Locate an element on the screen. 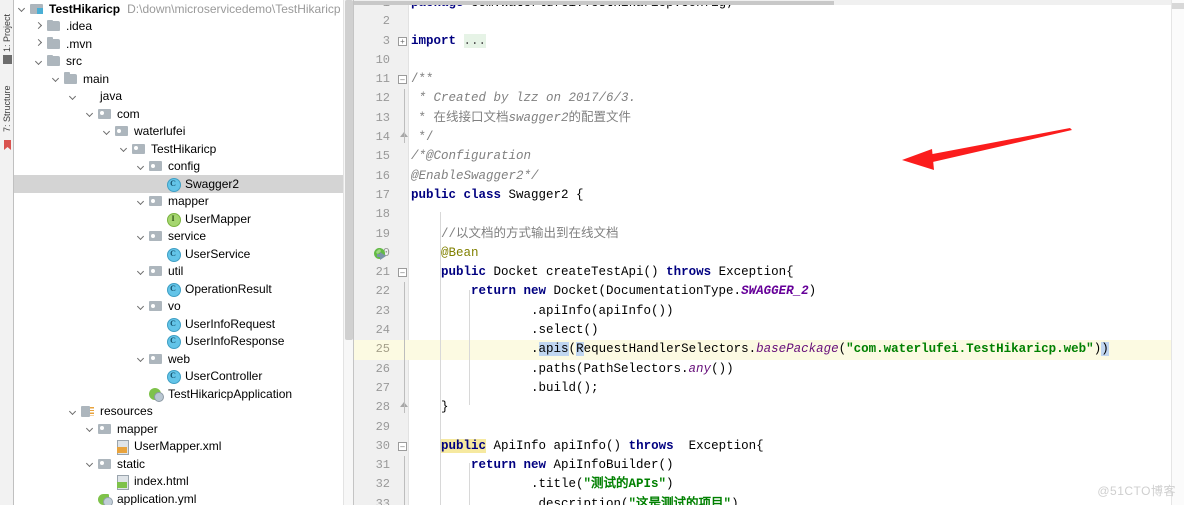  tree-node-usercontroller: UserController is located at coordinates (183, 377).